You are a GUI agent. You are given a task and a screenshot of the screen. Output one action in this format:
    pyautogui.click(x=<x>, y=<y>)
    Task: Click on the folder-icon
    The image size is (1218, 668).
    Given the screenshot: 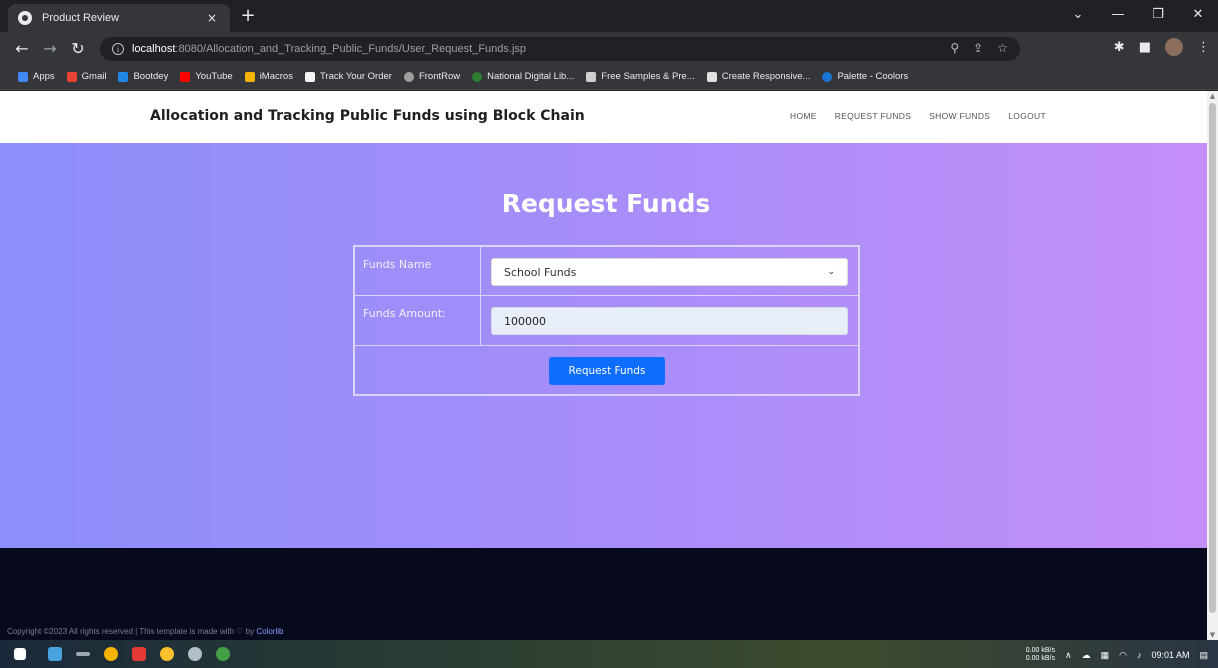 What is the action you would take?
    pyautogui.click(x=249, y=76)
    